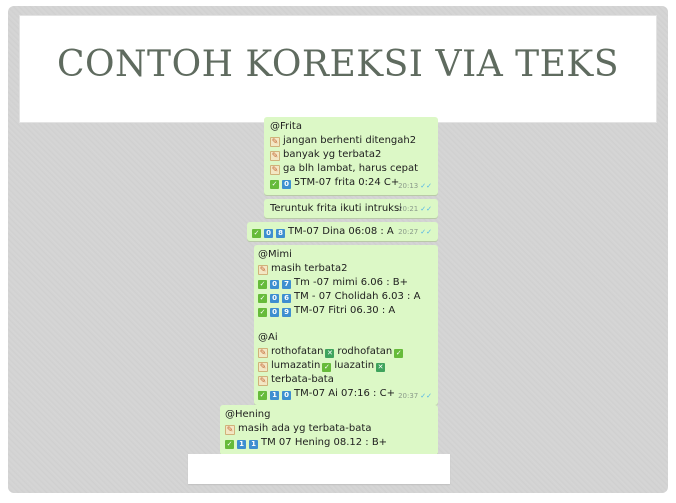  What do you see at coordinates (327, 311) in the screenshot?
I see `chat-line: ✓ 0 9 TM-07 Fitri 06.30 : A` at bounding box center [327, 311].